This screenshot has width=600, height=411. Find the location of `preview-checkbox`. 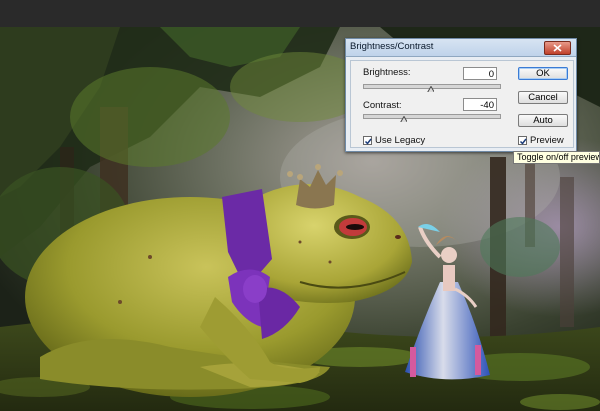

preview-checkbox is located at coordinates (522, 140).